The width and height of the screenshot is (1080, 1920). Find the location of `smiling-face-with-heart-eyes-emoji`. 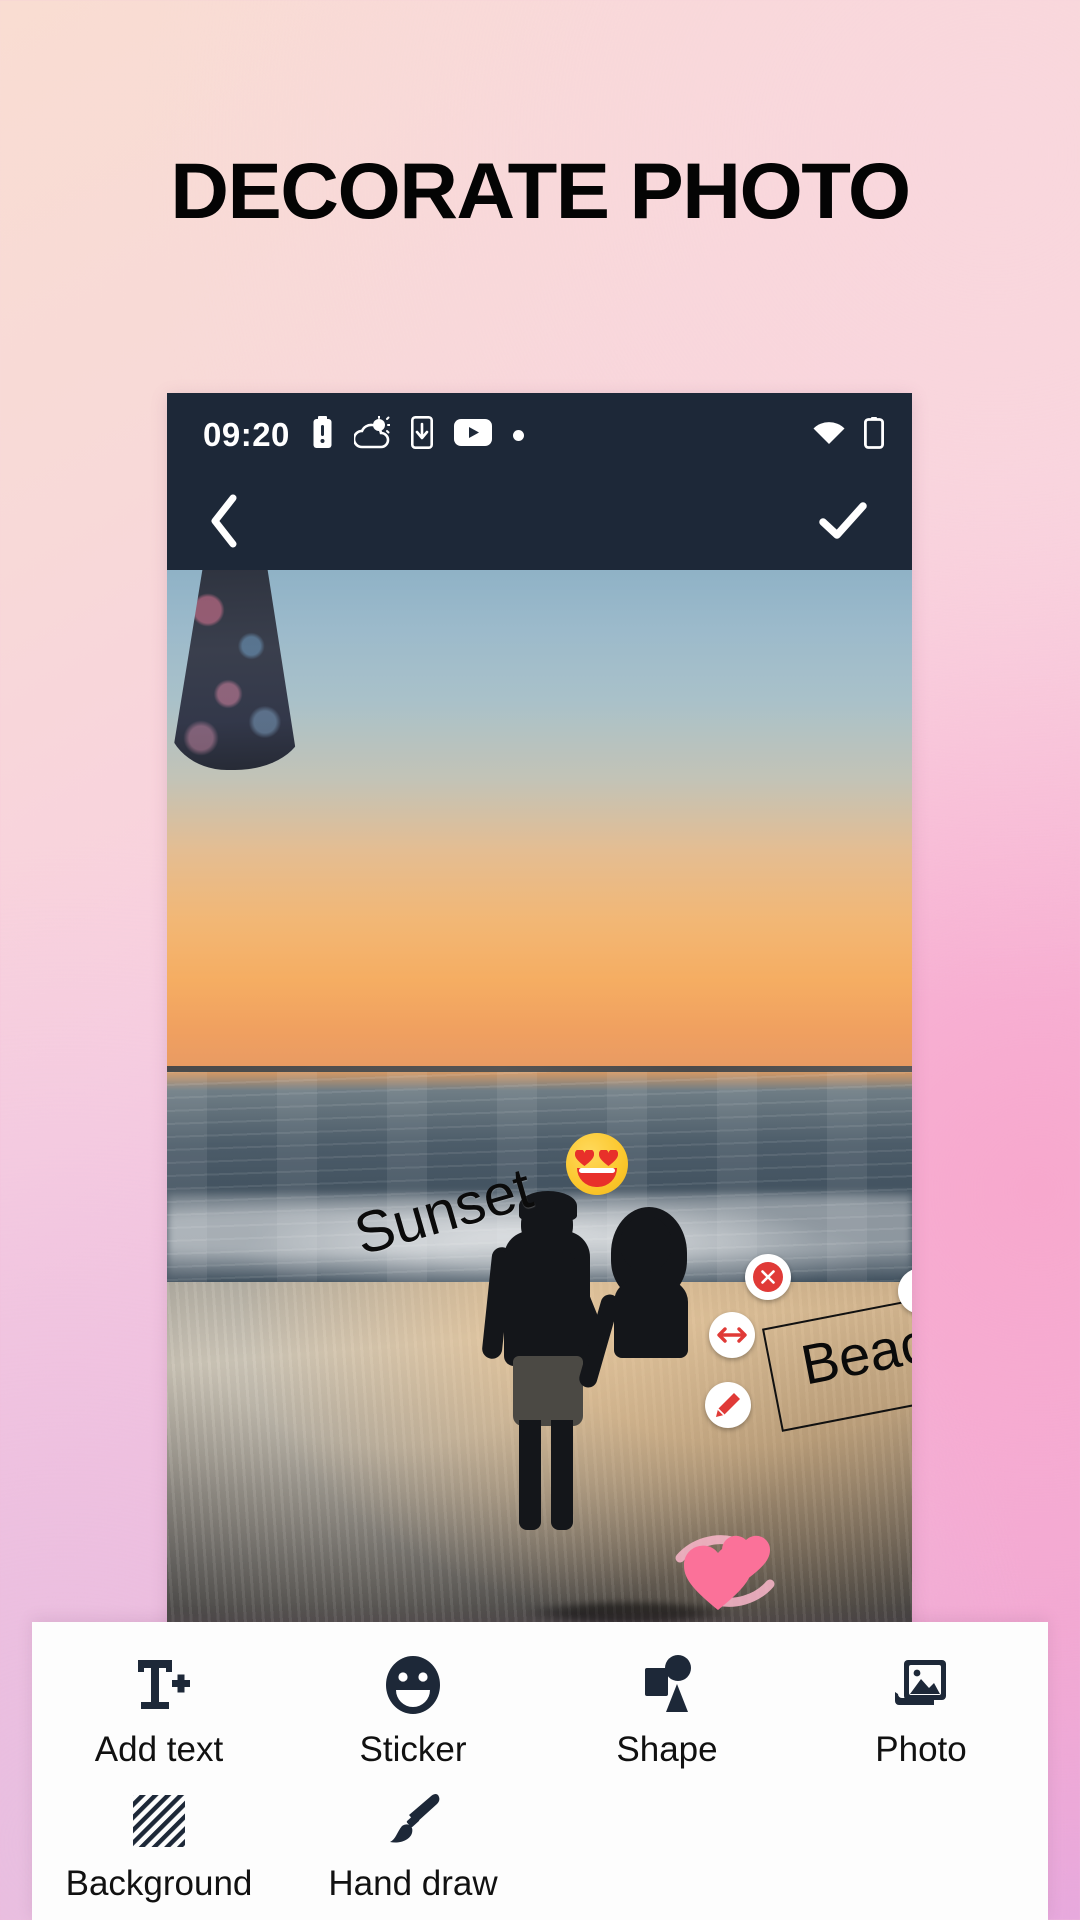

smiling-face-with-heart-eyes-emoji is located at coordinates (597, 1164).